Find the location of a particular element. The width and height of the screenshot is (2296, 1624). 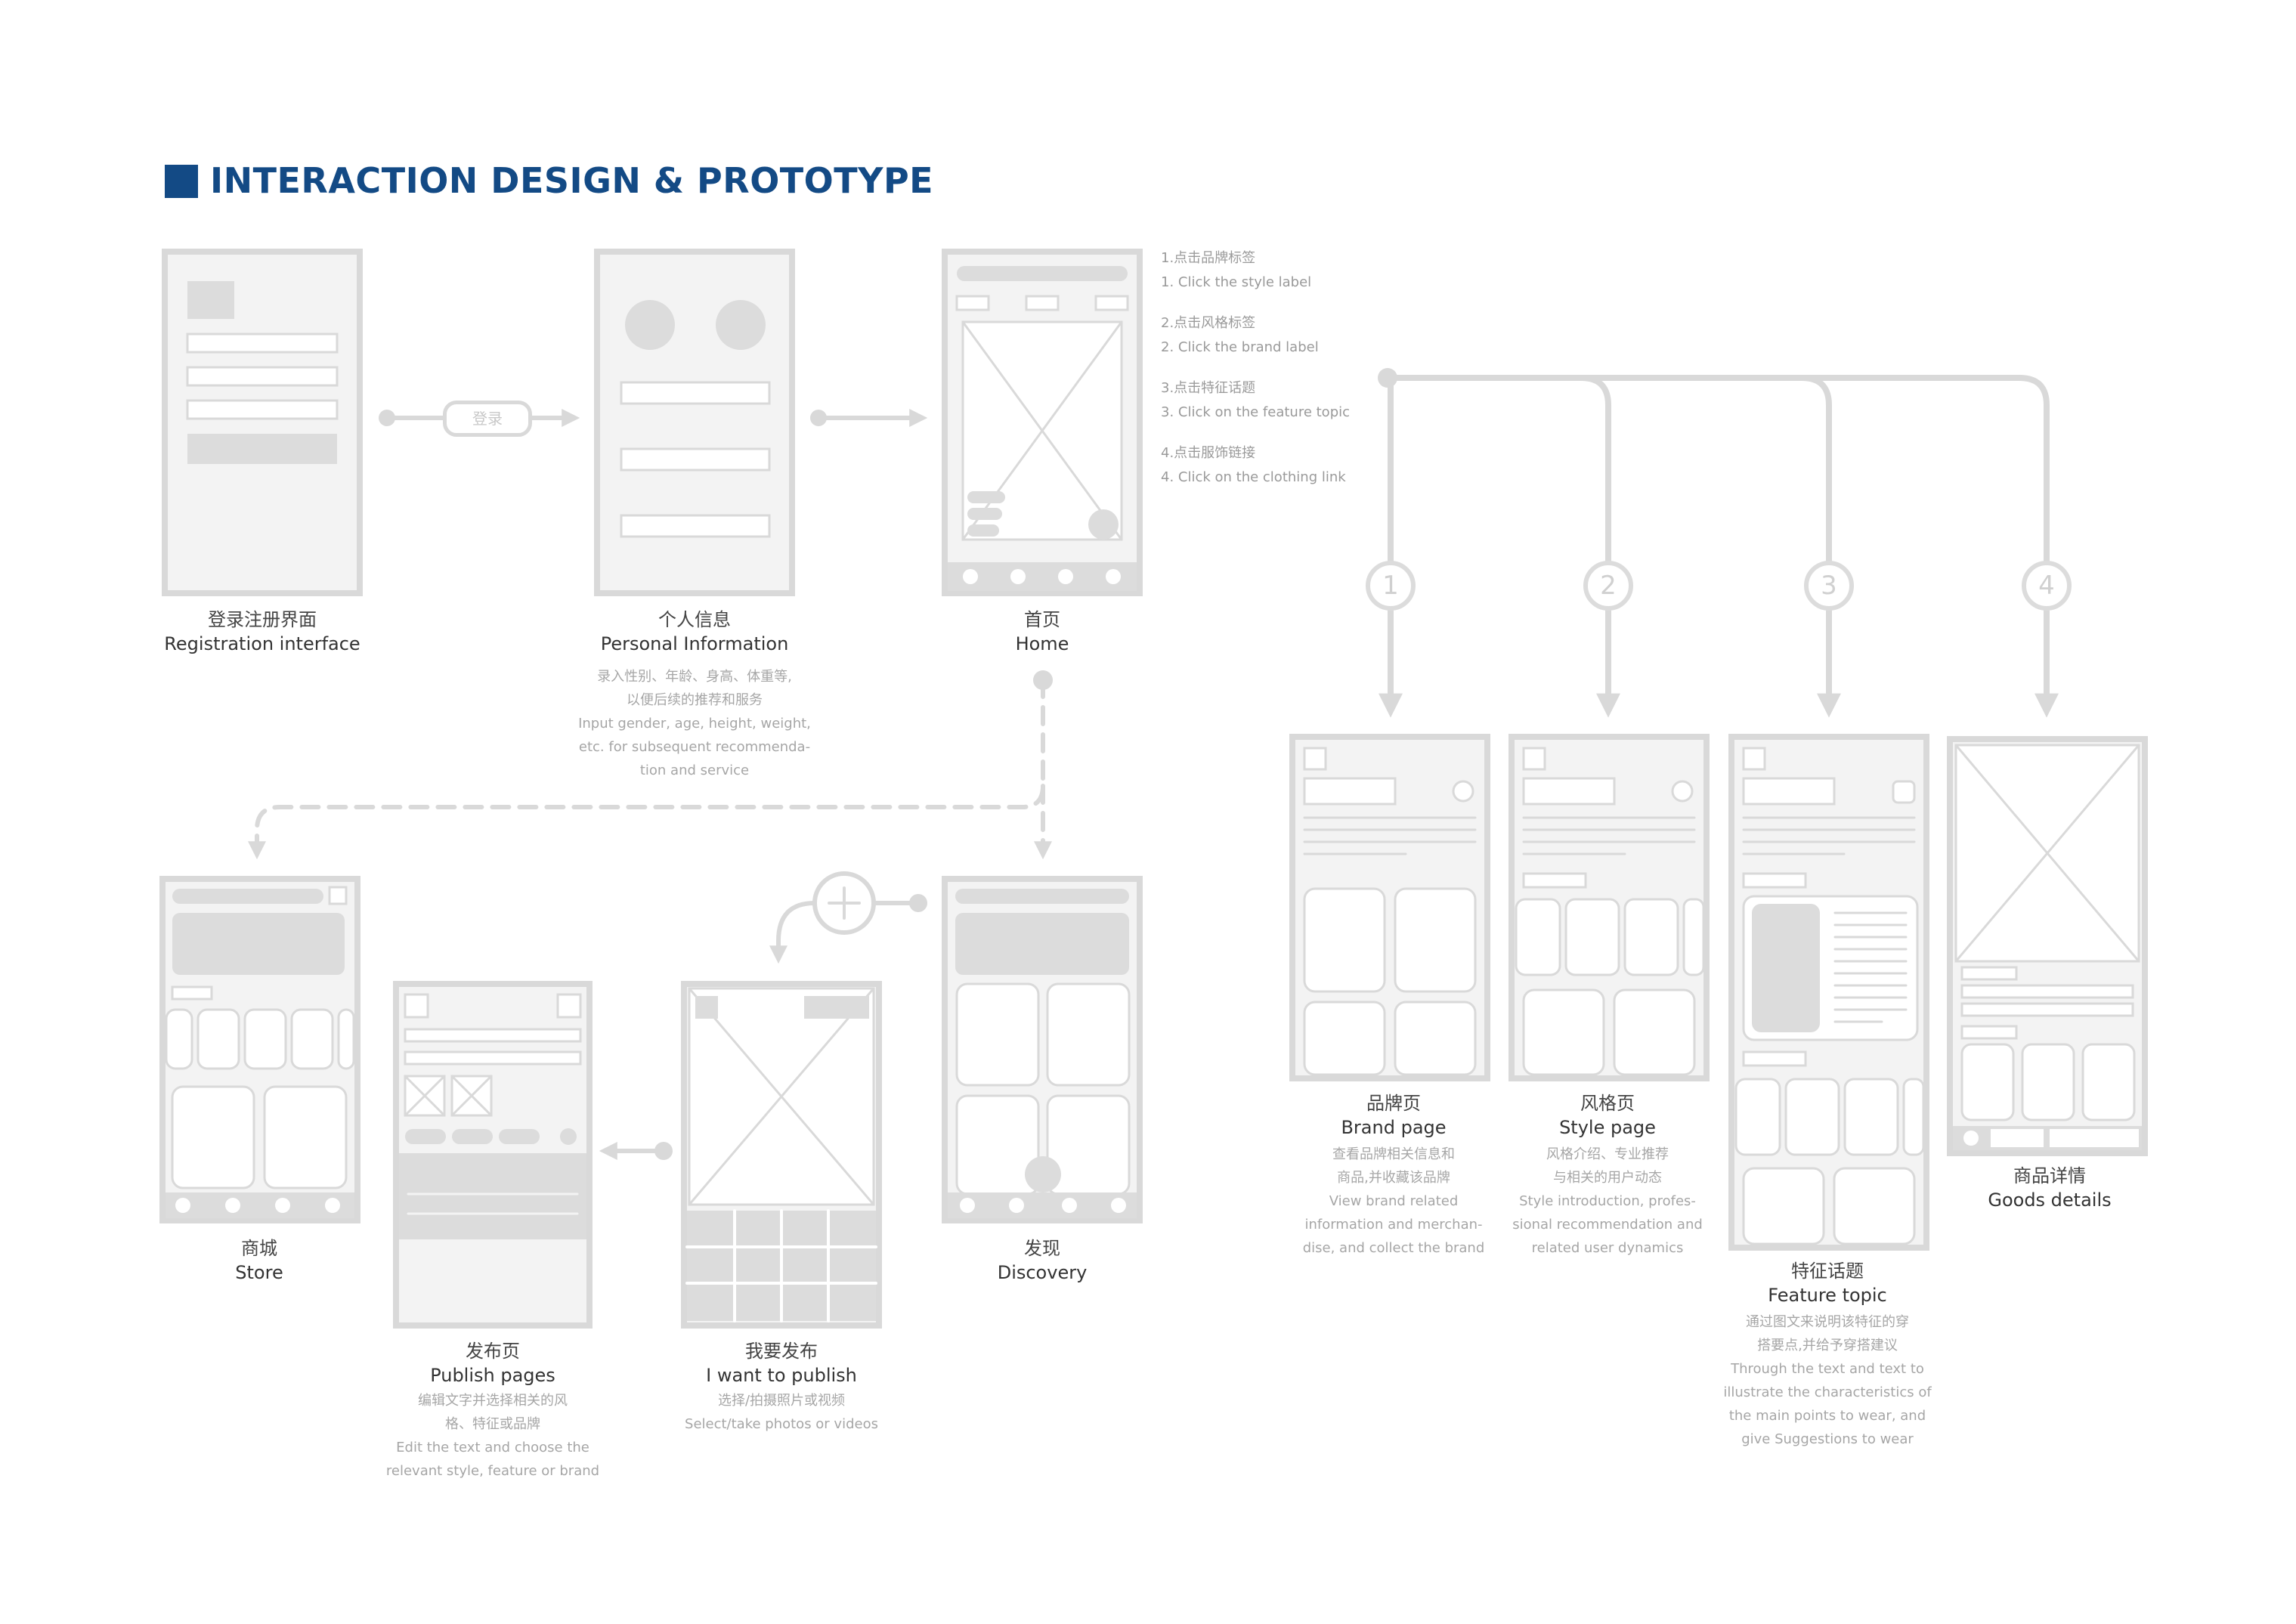

style-page-label: 风格页 Style page is located at coordinates (1607, 1115).